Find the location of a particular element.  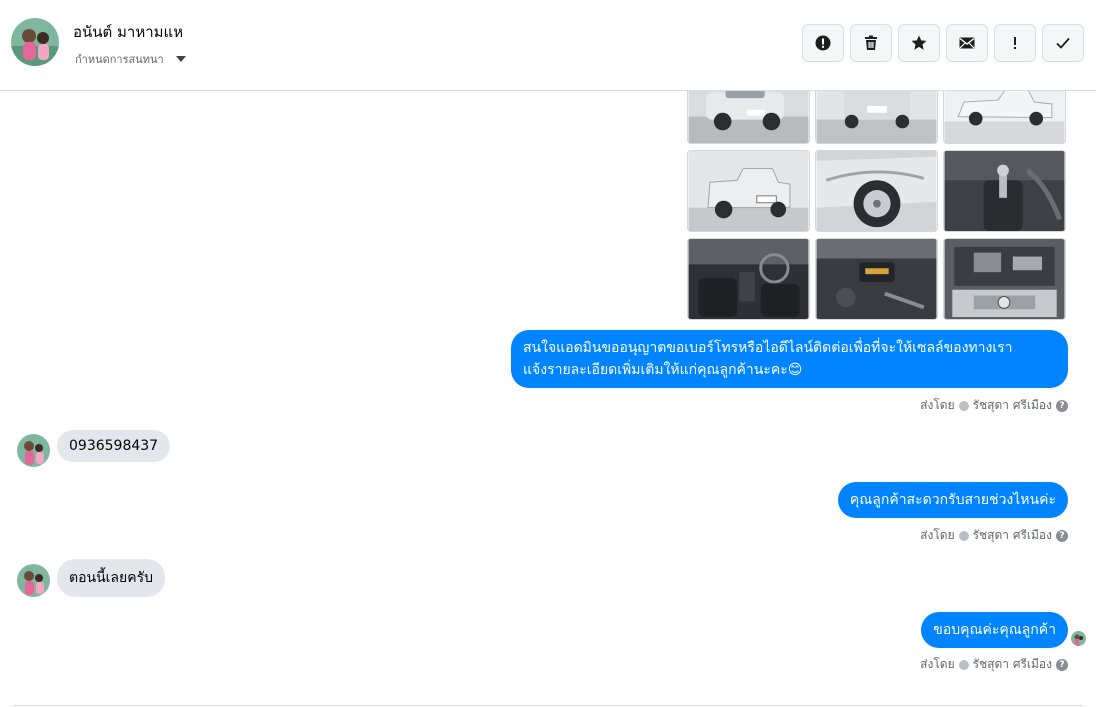

trash-icon is located at coordinates (871, 42).